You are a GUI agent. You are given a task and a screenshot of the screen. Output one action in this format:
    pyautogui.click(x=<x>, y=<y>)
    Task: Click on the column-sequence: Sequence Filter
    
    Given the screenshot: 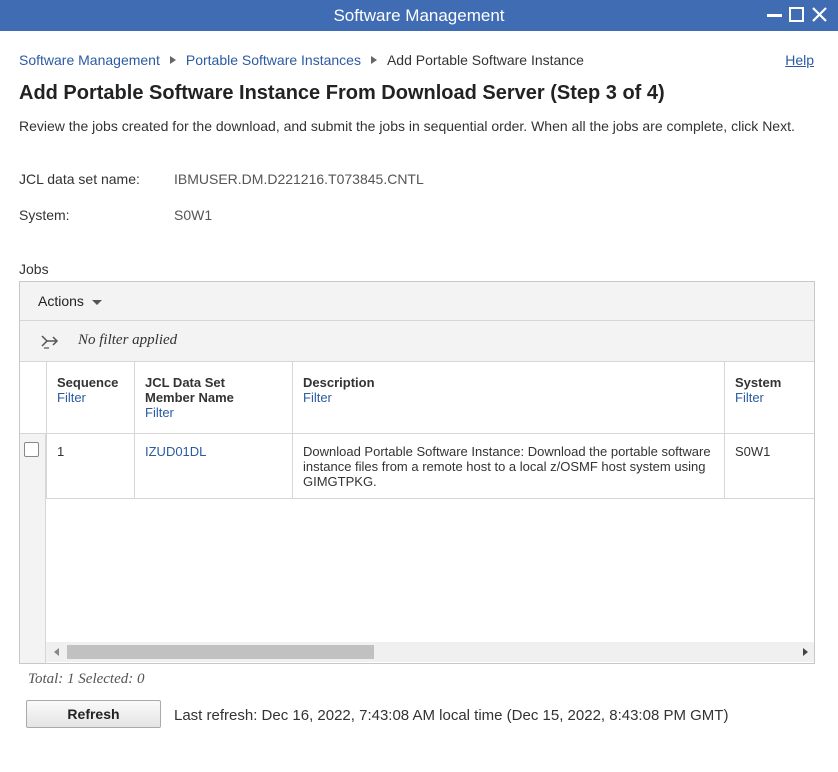 What is the action you would take?
    pyautogui.click(x=90, y=397)
    